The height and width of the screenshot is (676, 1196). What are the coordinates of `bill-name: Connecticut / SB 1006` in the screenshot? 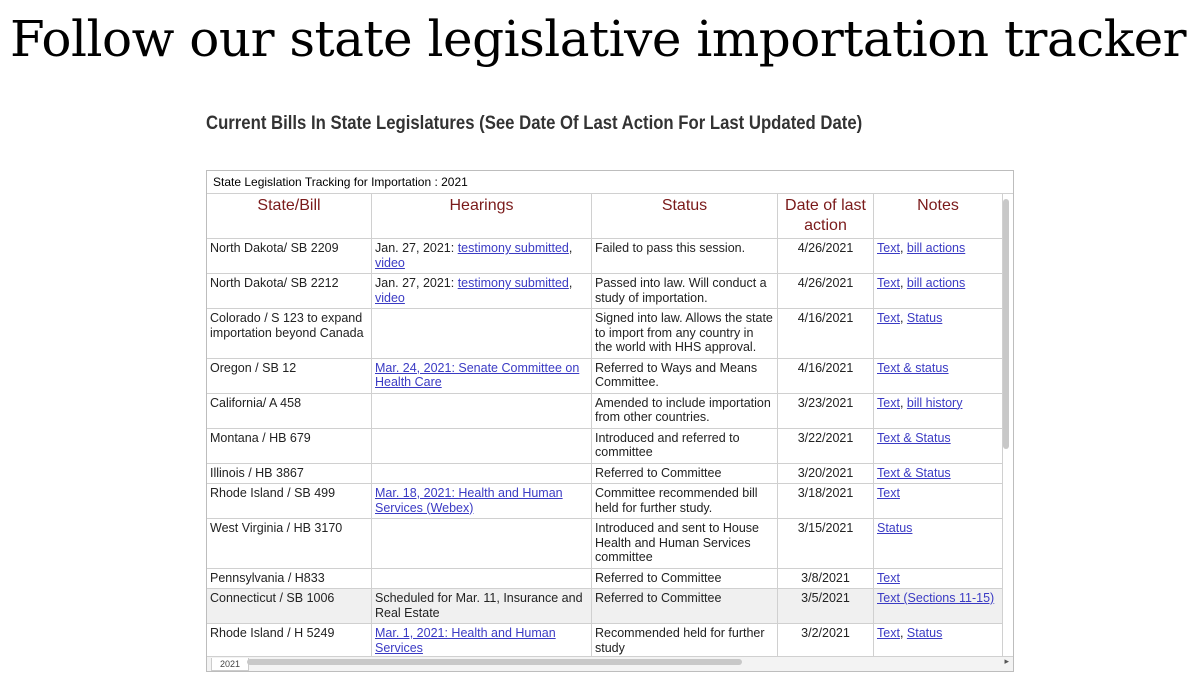 It's located at (272, 598).